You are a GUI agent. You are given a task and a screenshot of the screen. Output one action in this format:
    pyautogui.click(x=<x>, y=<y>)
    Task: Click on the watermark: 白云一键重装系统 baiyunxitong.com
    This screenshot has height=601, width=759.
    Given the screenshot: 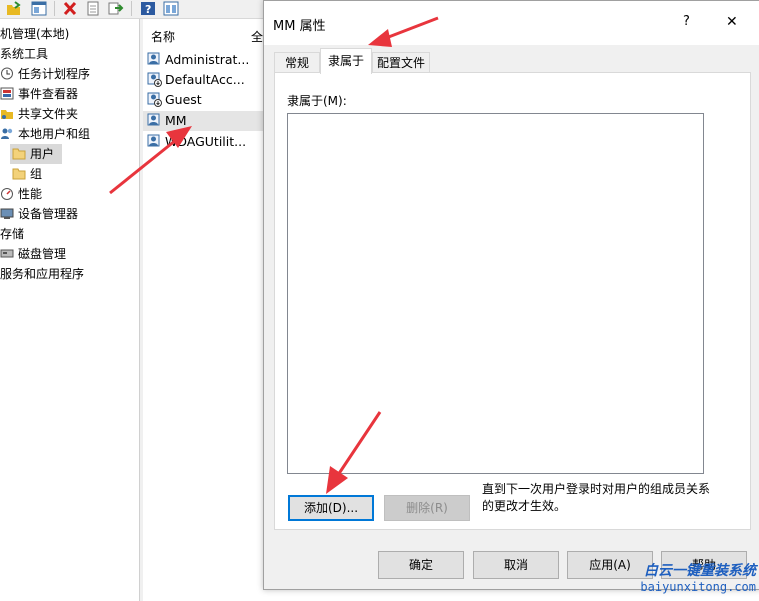 What is the action you would take?
    pyautogui.click(x=686, y=579)
    